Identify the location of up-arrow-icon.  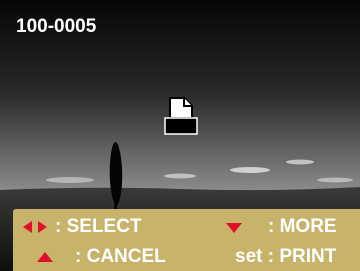
(45, 257).